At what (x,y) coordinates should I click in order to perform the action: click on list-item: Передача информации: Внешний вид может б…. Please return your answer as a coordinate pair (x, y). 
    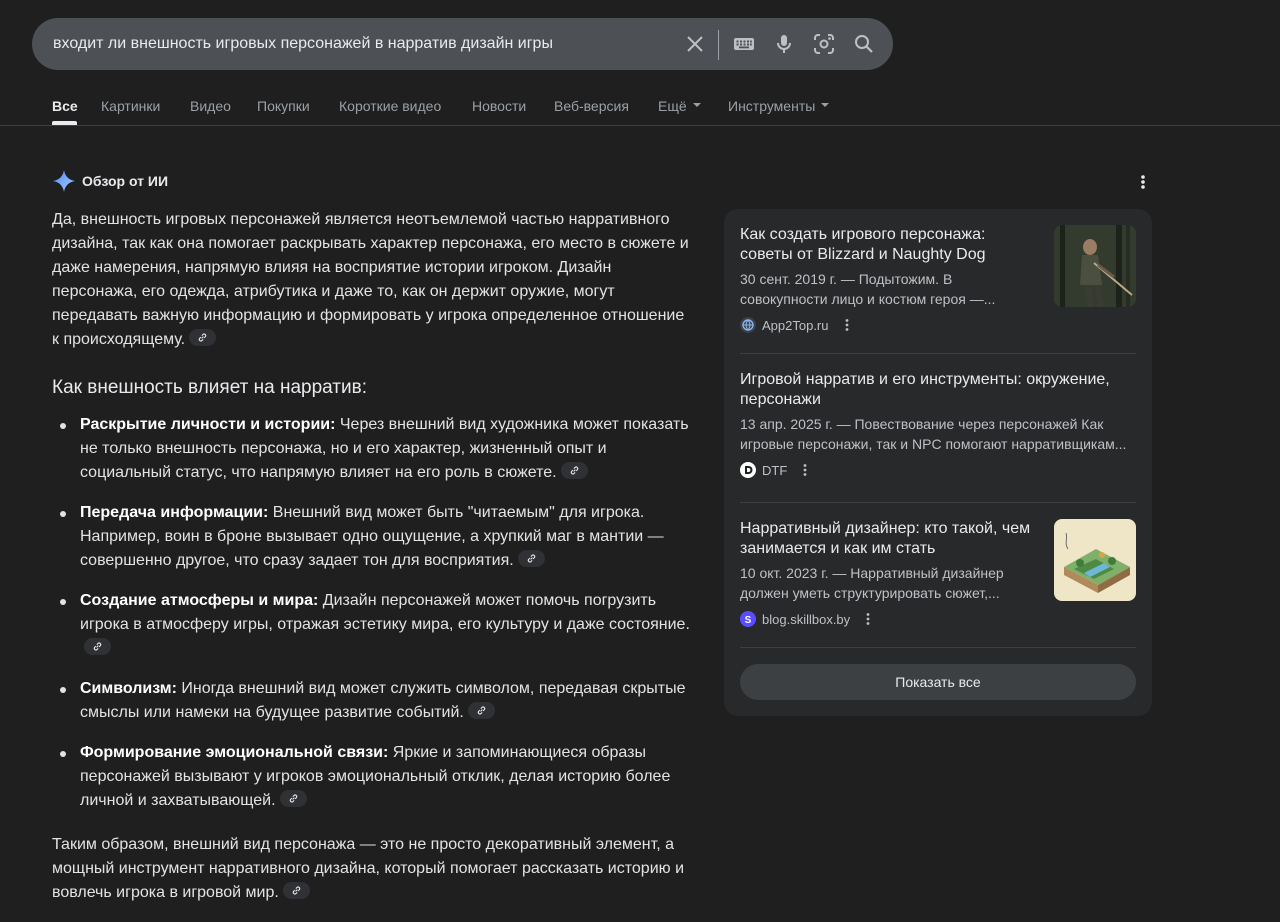
    Looking at the image, I should click on (376, 537).